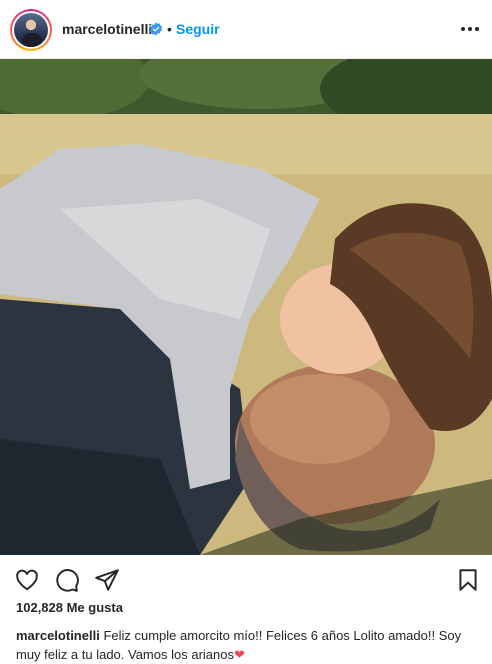  Describe the element at coordinates (67, 580) in the screenshot. I see `comment-icon` at that location.